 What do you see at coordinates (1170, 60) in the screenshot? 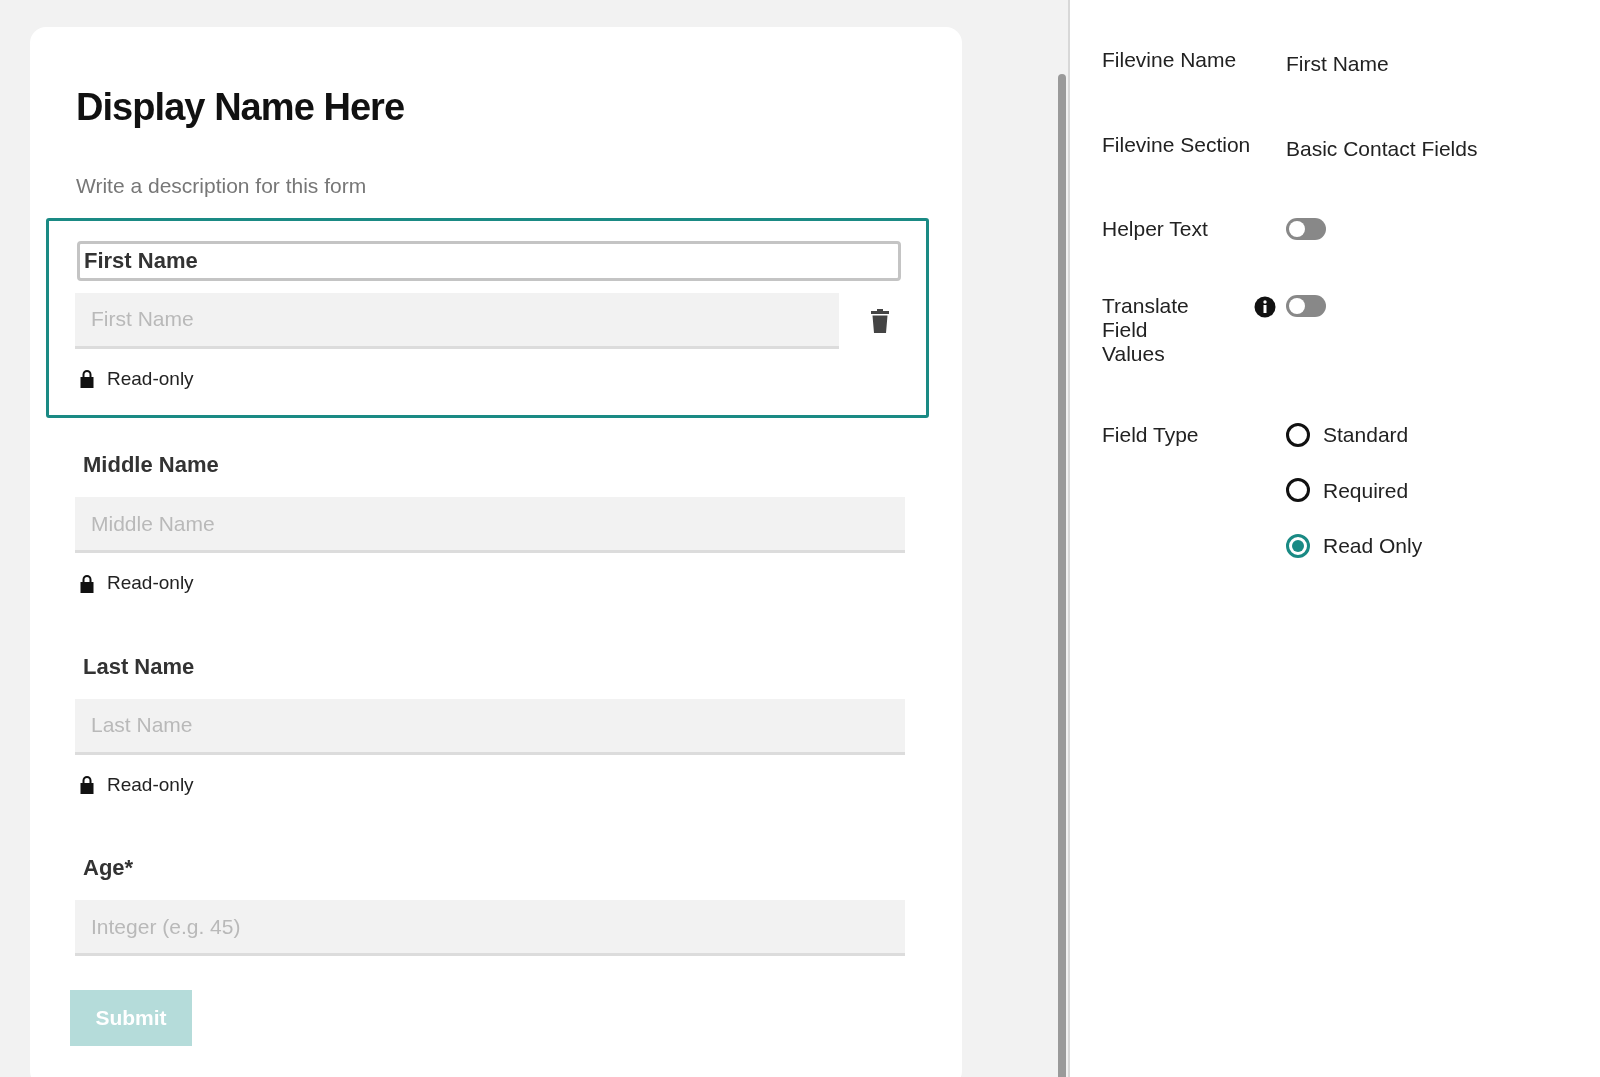
I see `property-label: Filevine Name` at bounding box center [1170, 60].